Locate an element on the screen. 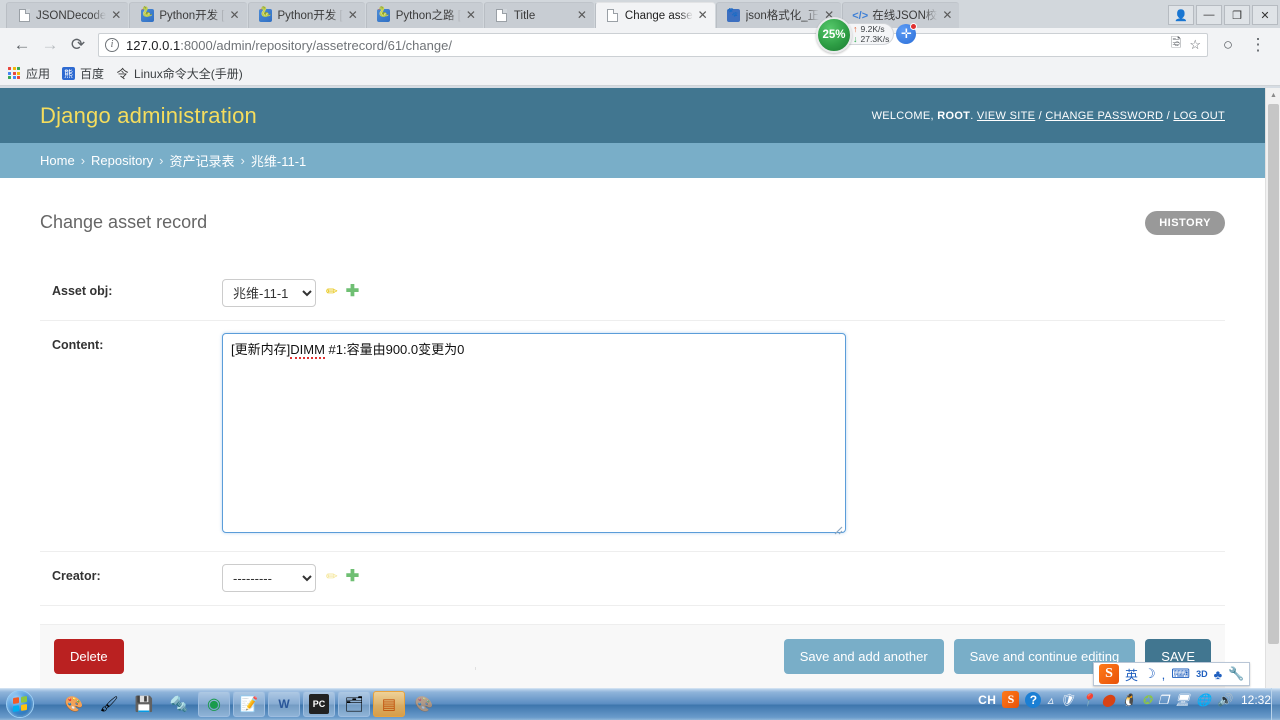 The height and width of the screenshot is (720, 1280). breadcrumb-repository: Repository is located at coordinates (122, 160).